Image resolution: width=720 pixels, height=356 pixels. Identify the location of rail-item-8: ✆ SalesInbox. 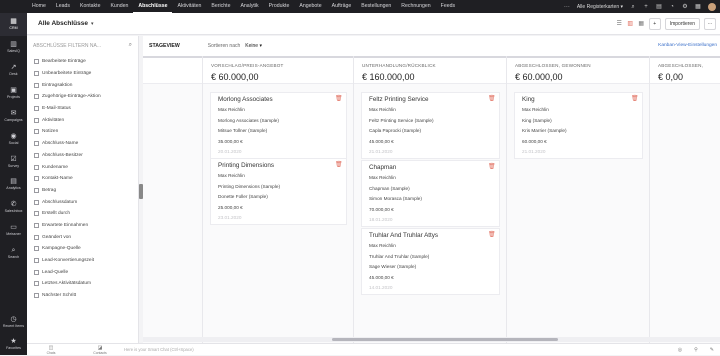
(13, 207).